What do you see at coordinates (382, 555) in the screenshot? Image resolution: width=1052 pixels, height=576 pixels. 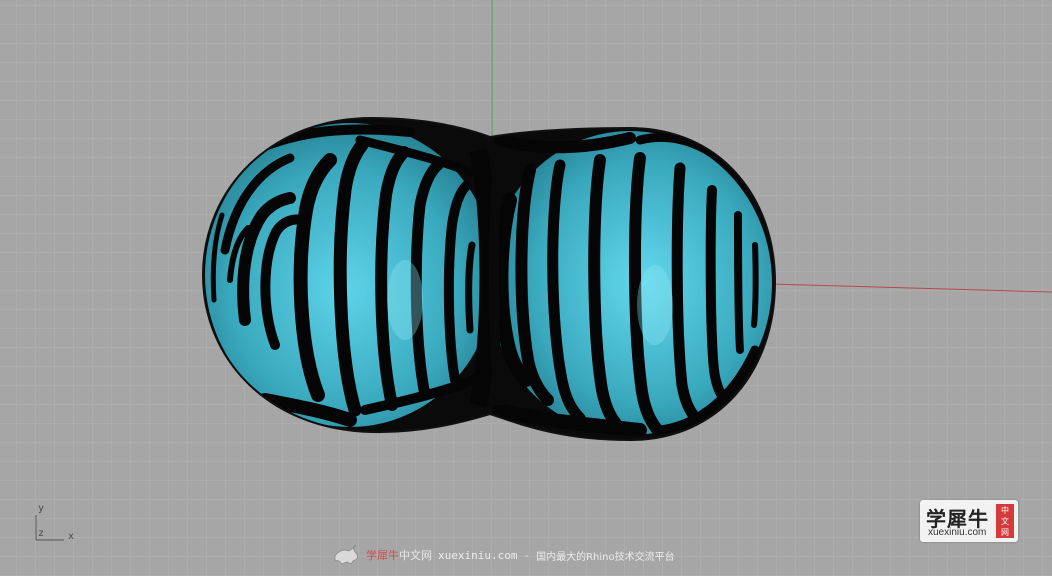 I see `watermark-brand: 学犀牛` at bounding box center [382, 555].